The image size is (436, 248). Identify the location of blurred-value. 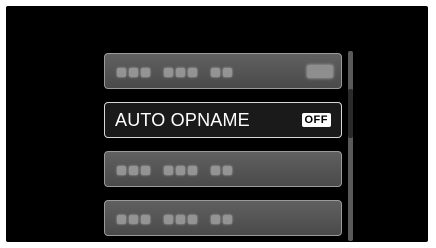
(320, 71).